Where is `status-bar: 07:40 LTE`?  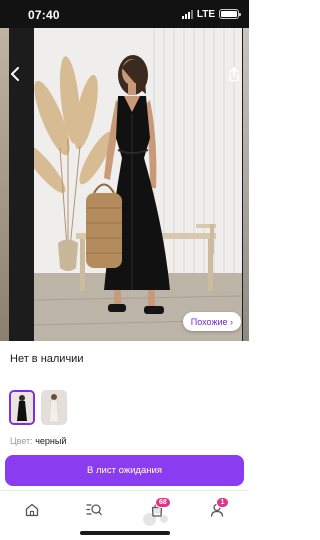
status-bar: 07:40 LTE is located at coordinates (124, 14).